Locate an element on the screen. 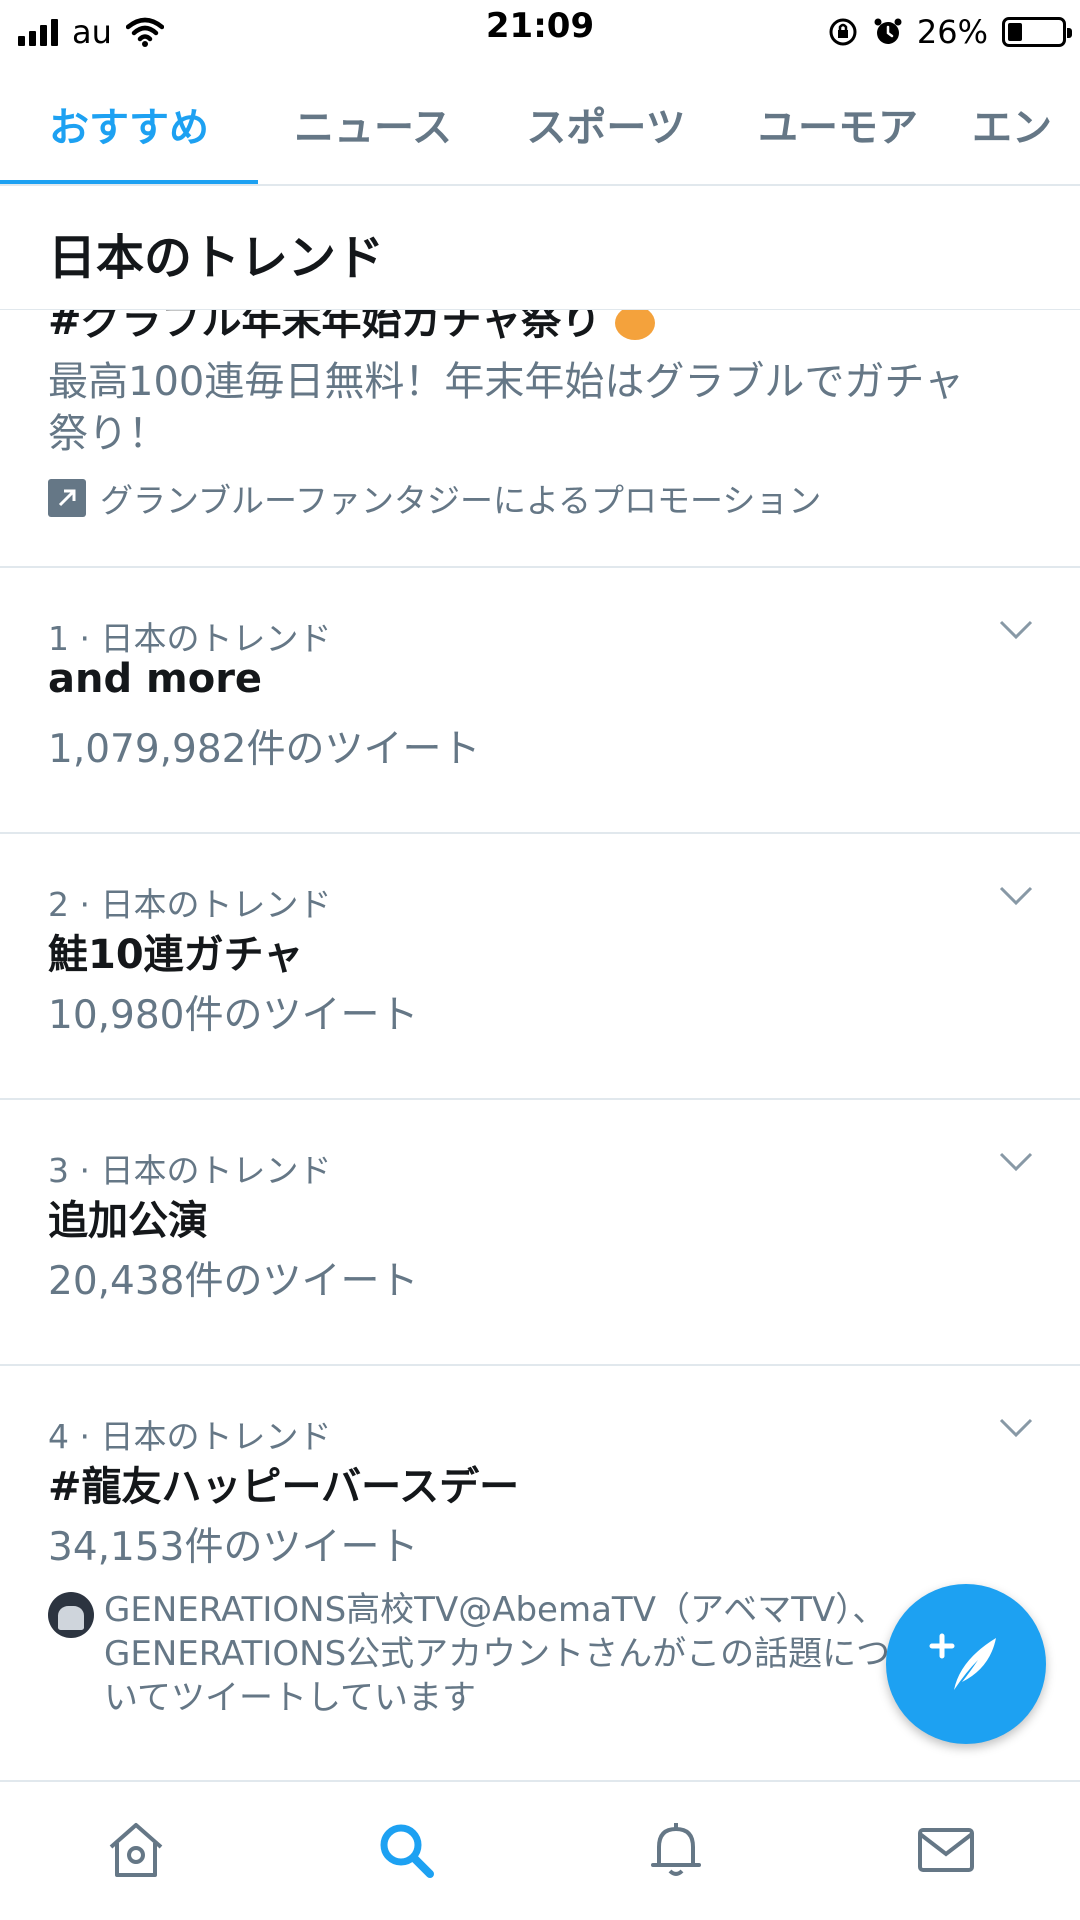 This screenshot has width=1080, height=1920. promoted-hashtag: #グラブル年末年始ガチャ祭り is located at coordinates (325, 327).